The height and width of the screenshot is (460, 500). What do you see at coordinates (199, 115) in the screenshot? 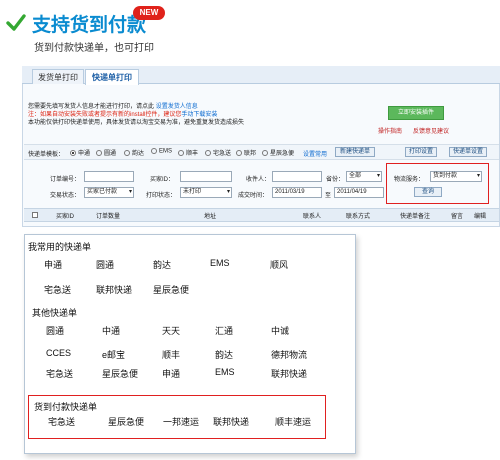
I see `manual-install-link: 手动下载安装` at bounding box center [199, 115].